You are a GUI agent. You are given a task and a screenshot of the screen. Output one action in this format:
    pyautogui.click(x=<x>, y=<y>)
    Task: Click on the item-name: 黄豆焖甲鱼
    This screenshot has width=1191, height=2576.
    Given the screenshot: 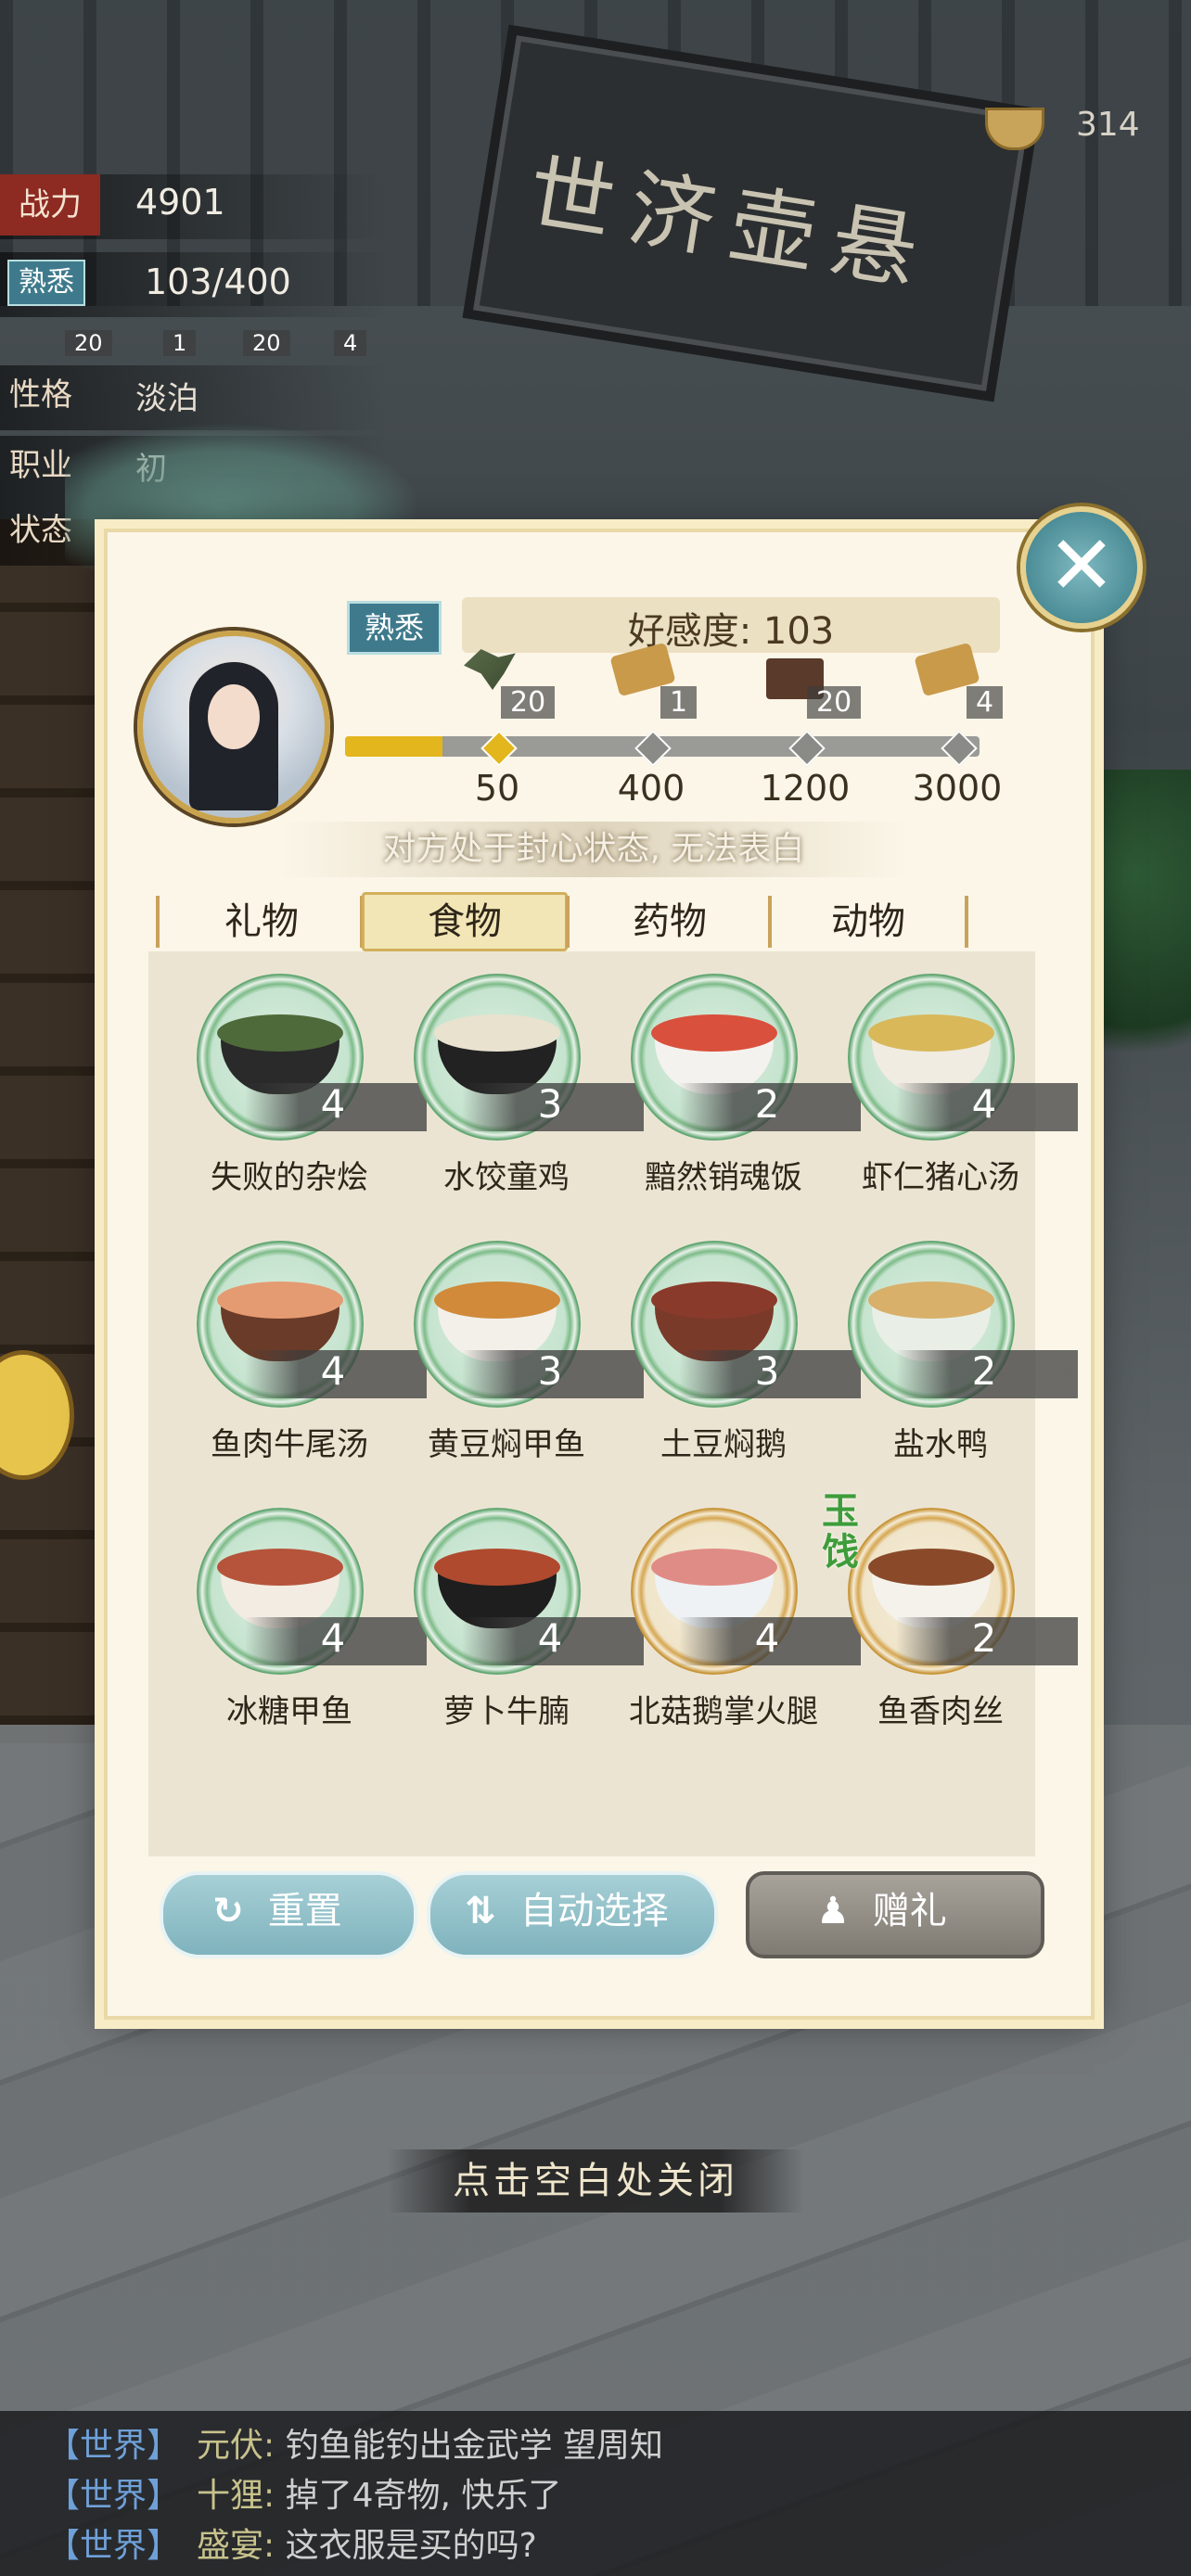 What is the action you would take?
    pyautogui.click(x=506, y=1444)
    